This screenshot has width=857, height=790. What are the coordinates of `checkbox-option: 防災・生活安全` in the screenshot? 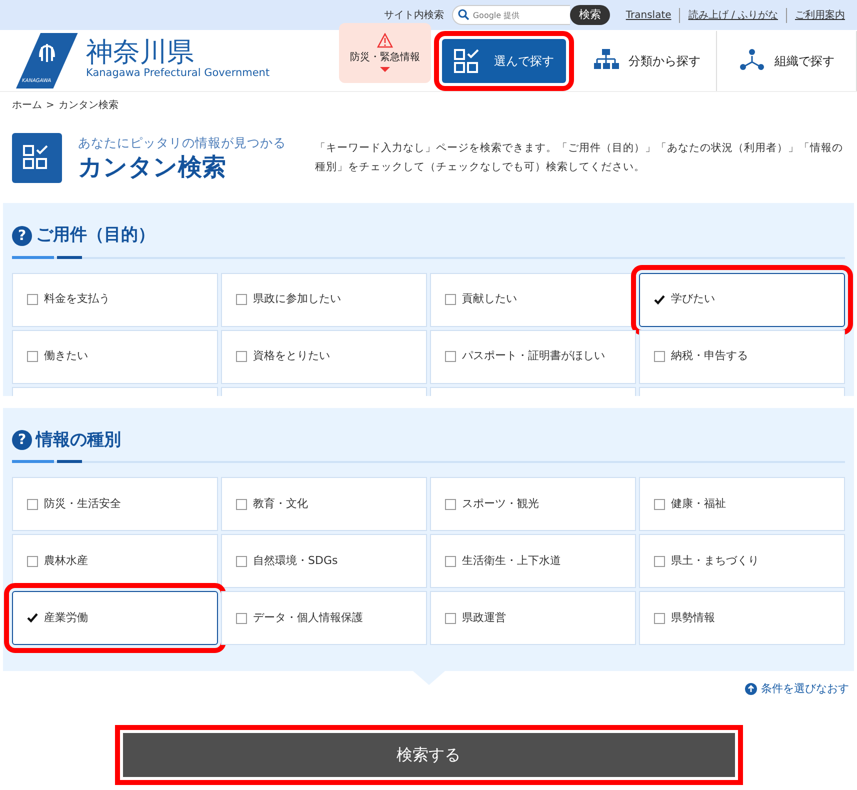 It's located at (115, 504).